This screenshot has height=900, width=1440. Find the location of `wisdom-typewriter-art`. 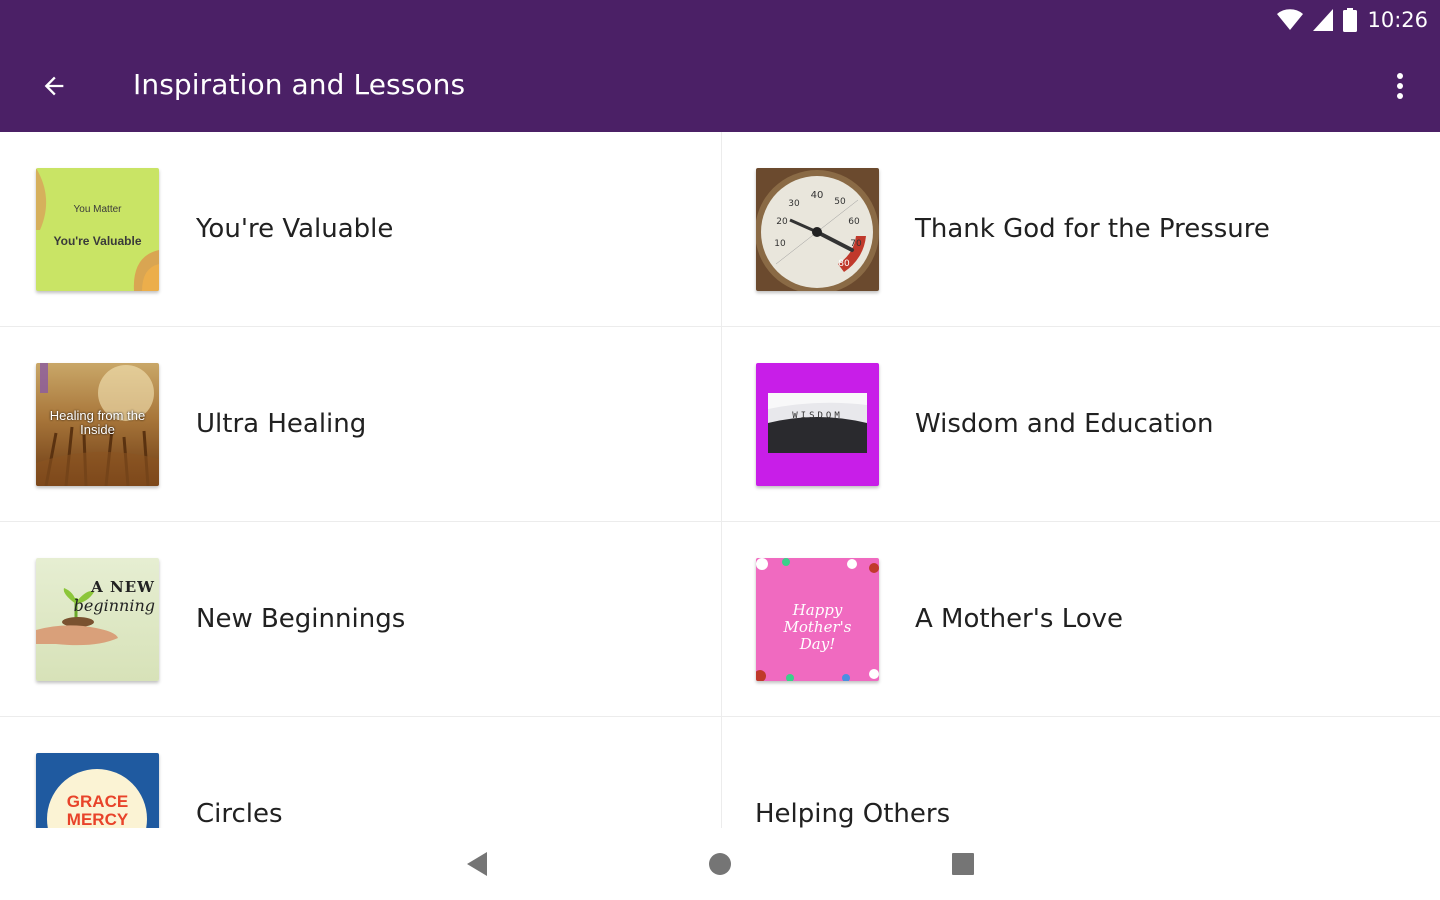

wisdom-typewriter-art is located at coordinates (817, 423).